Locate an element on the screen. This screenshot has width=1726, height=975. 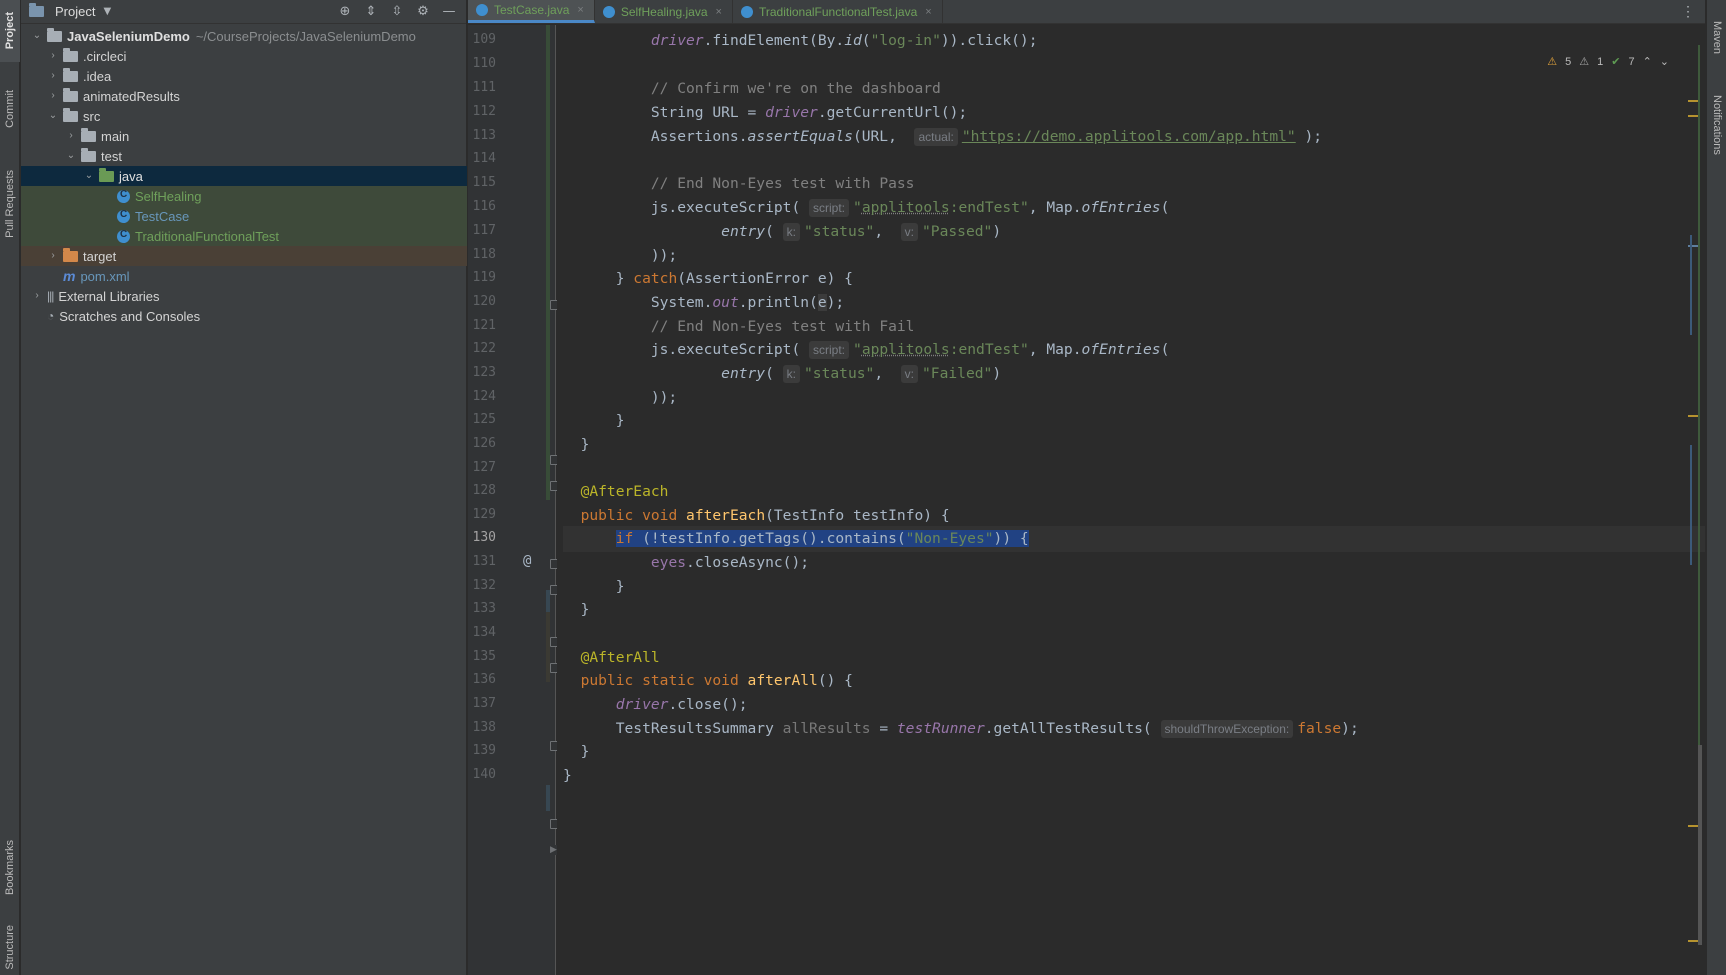
line-number: 137 is located at coordinates (482, 703).